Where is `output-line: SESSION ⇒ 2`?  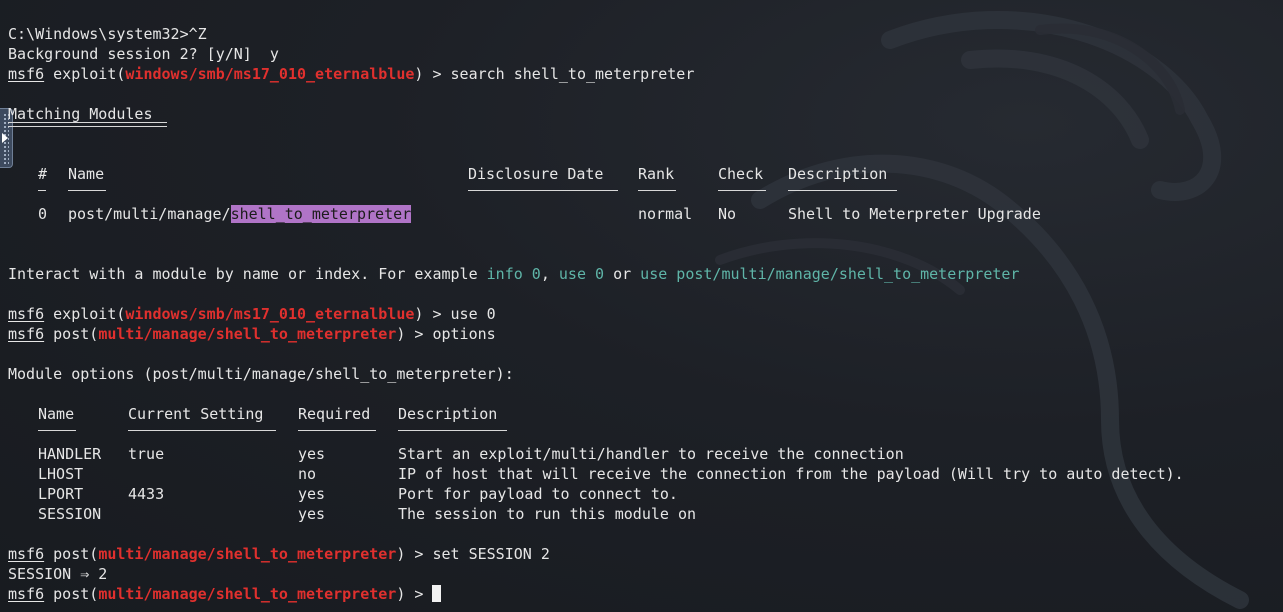
output-line: SESSION ⇒ 2 is located at coordinates (58, 574).